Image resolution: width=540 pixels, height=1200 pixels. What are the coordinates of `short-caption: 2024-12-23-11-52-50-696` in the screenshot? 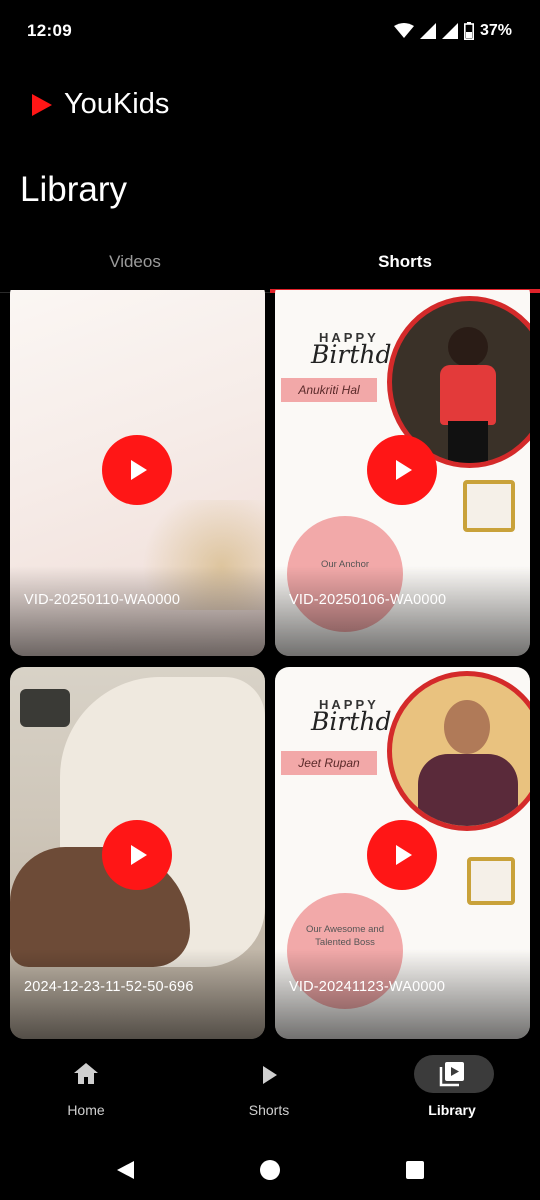 It's located at (109, 987).